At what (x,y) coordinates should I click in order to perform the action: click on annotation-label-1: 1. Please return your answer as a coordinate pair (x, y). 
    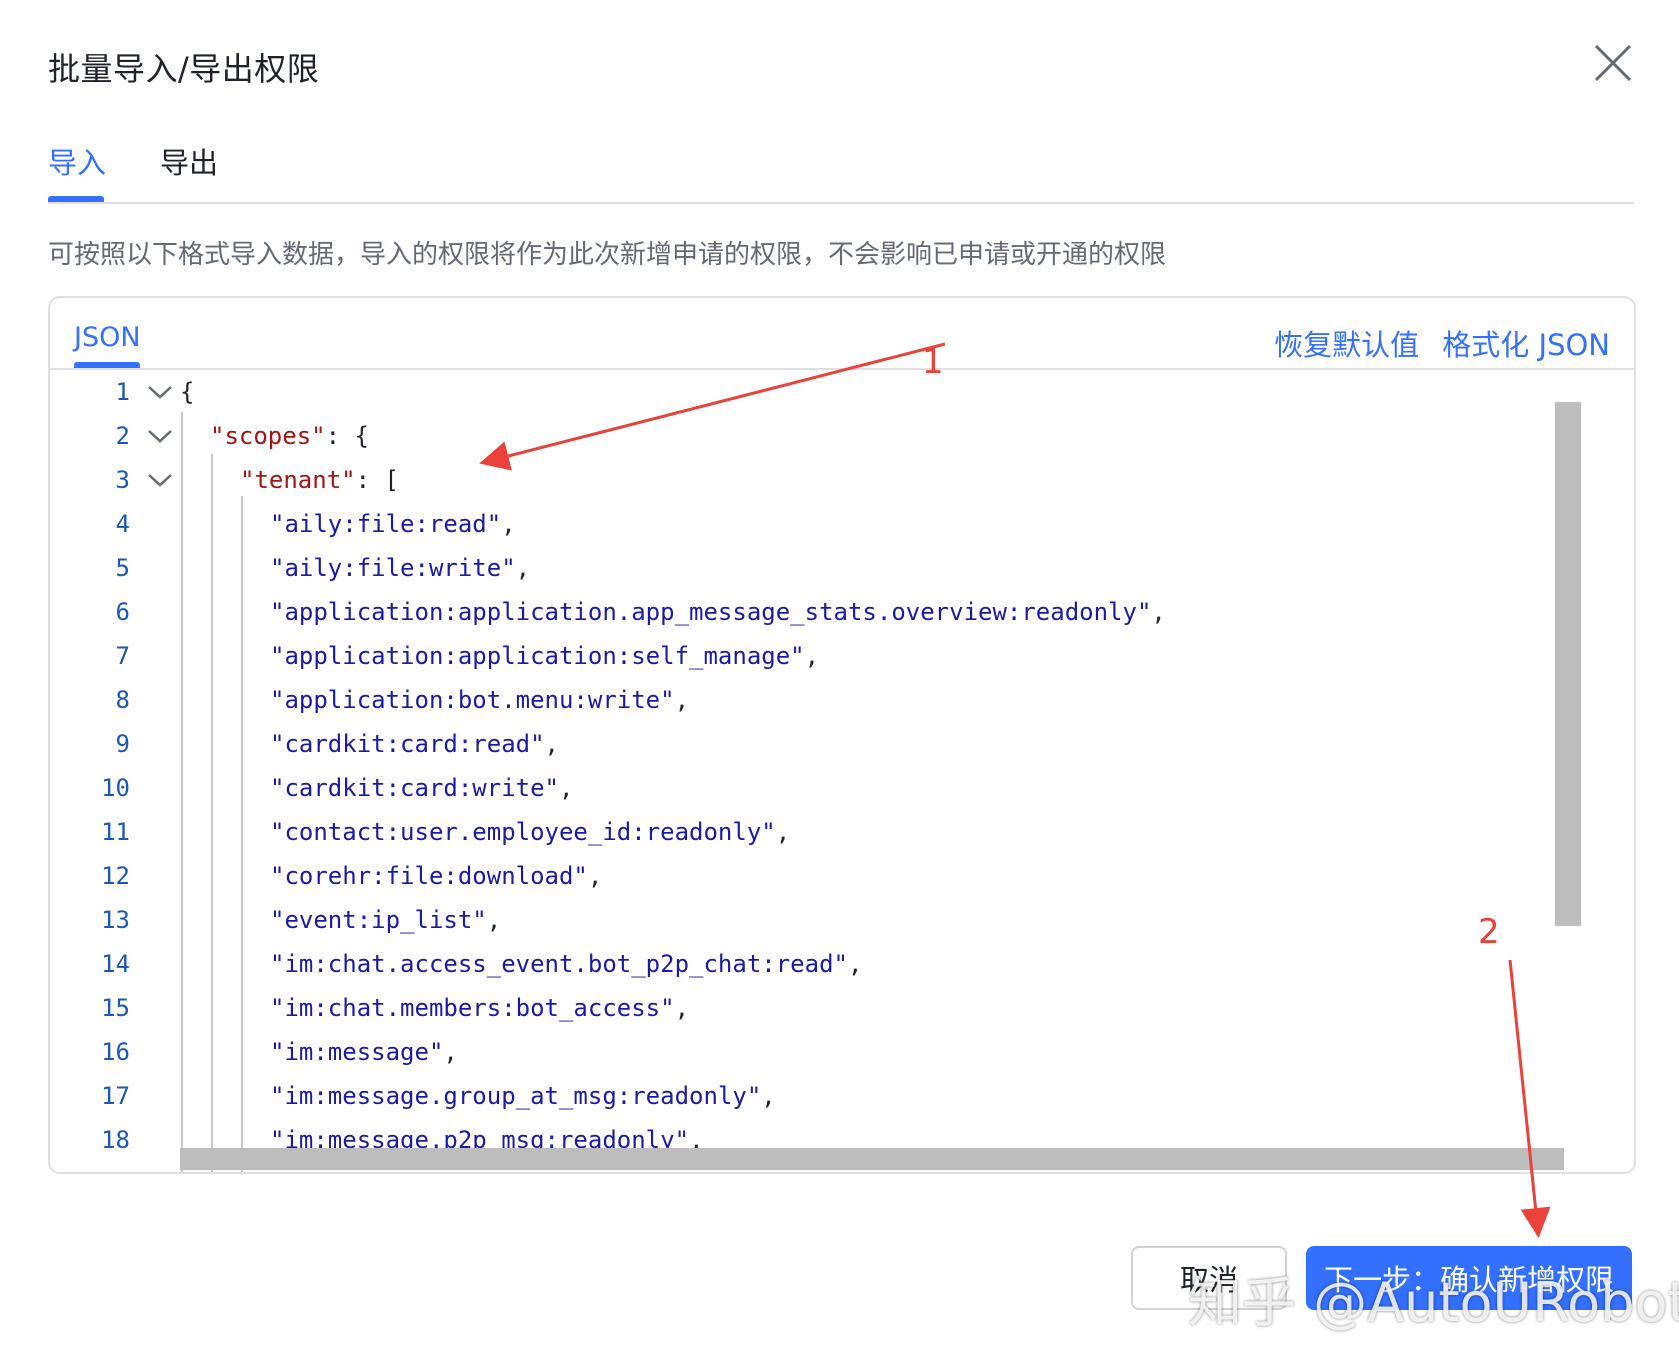
    Looking at the image, I should click on (933, 362).